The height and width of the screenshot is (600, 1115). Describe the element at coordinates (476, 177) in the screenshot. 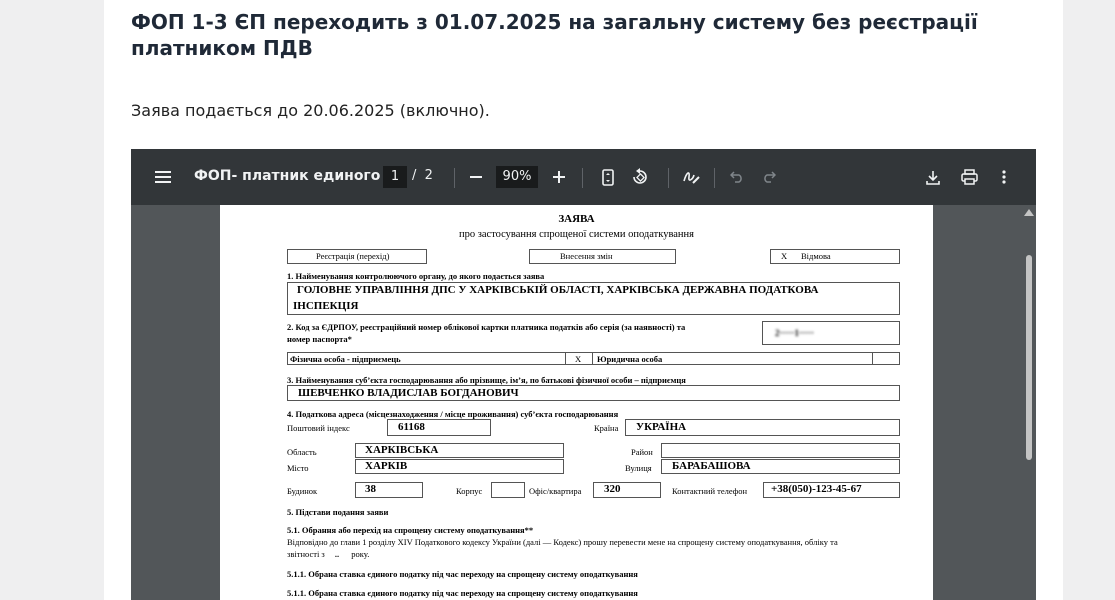

I see `zoom-out-icon` at that location.